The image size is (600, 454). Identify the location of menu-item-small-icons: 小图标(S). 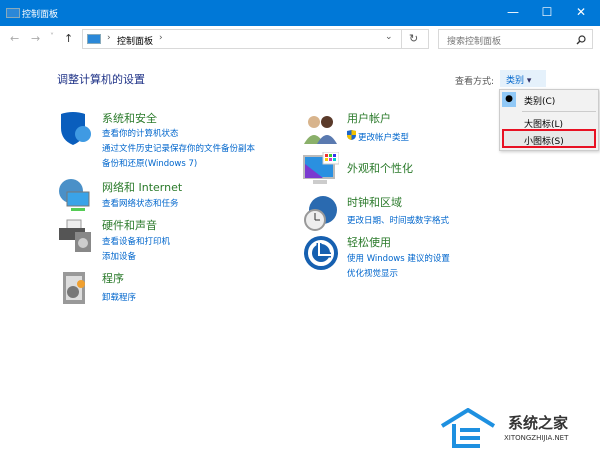
(544, 140).